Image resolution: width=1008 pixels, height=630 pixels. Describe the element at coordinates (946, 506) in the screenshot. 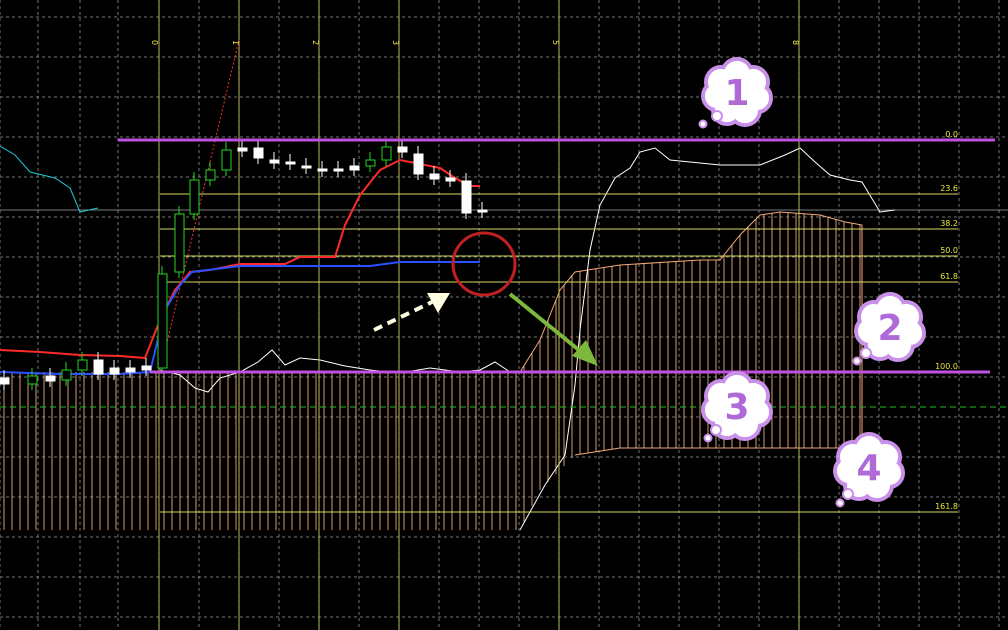

I see `fib-level-label: 161.8` at that location.